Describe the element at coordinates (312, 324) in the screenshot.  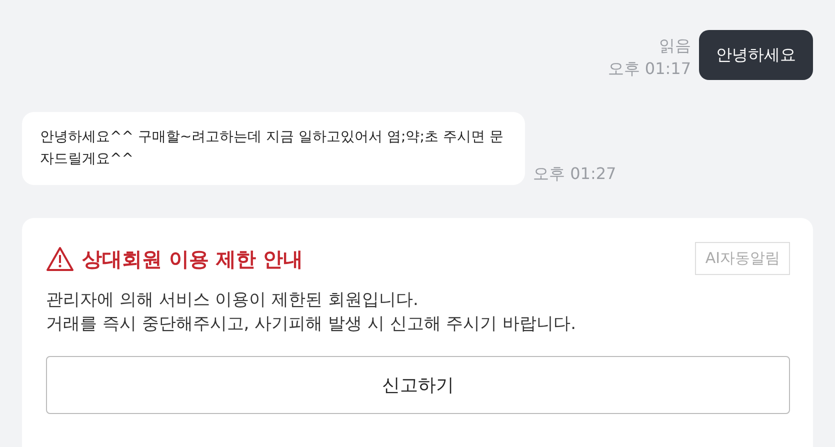
I see `notice-text: 거래를 즉시 중단해주시고, 사기피해 발생 시 신고해 주시기 바랍니다.` at that location.